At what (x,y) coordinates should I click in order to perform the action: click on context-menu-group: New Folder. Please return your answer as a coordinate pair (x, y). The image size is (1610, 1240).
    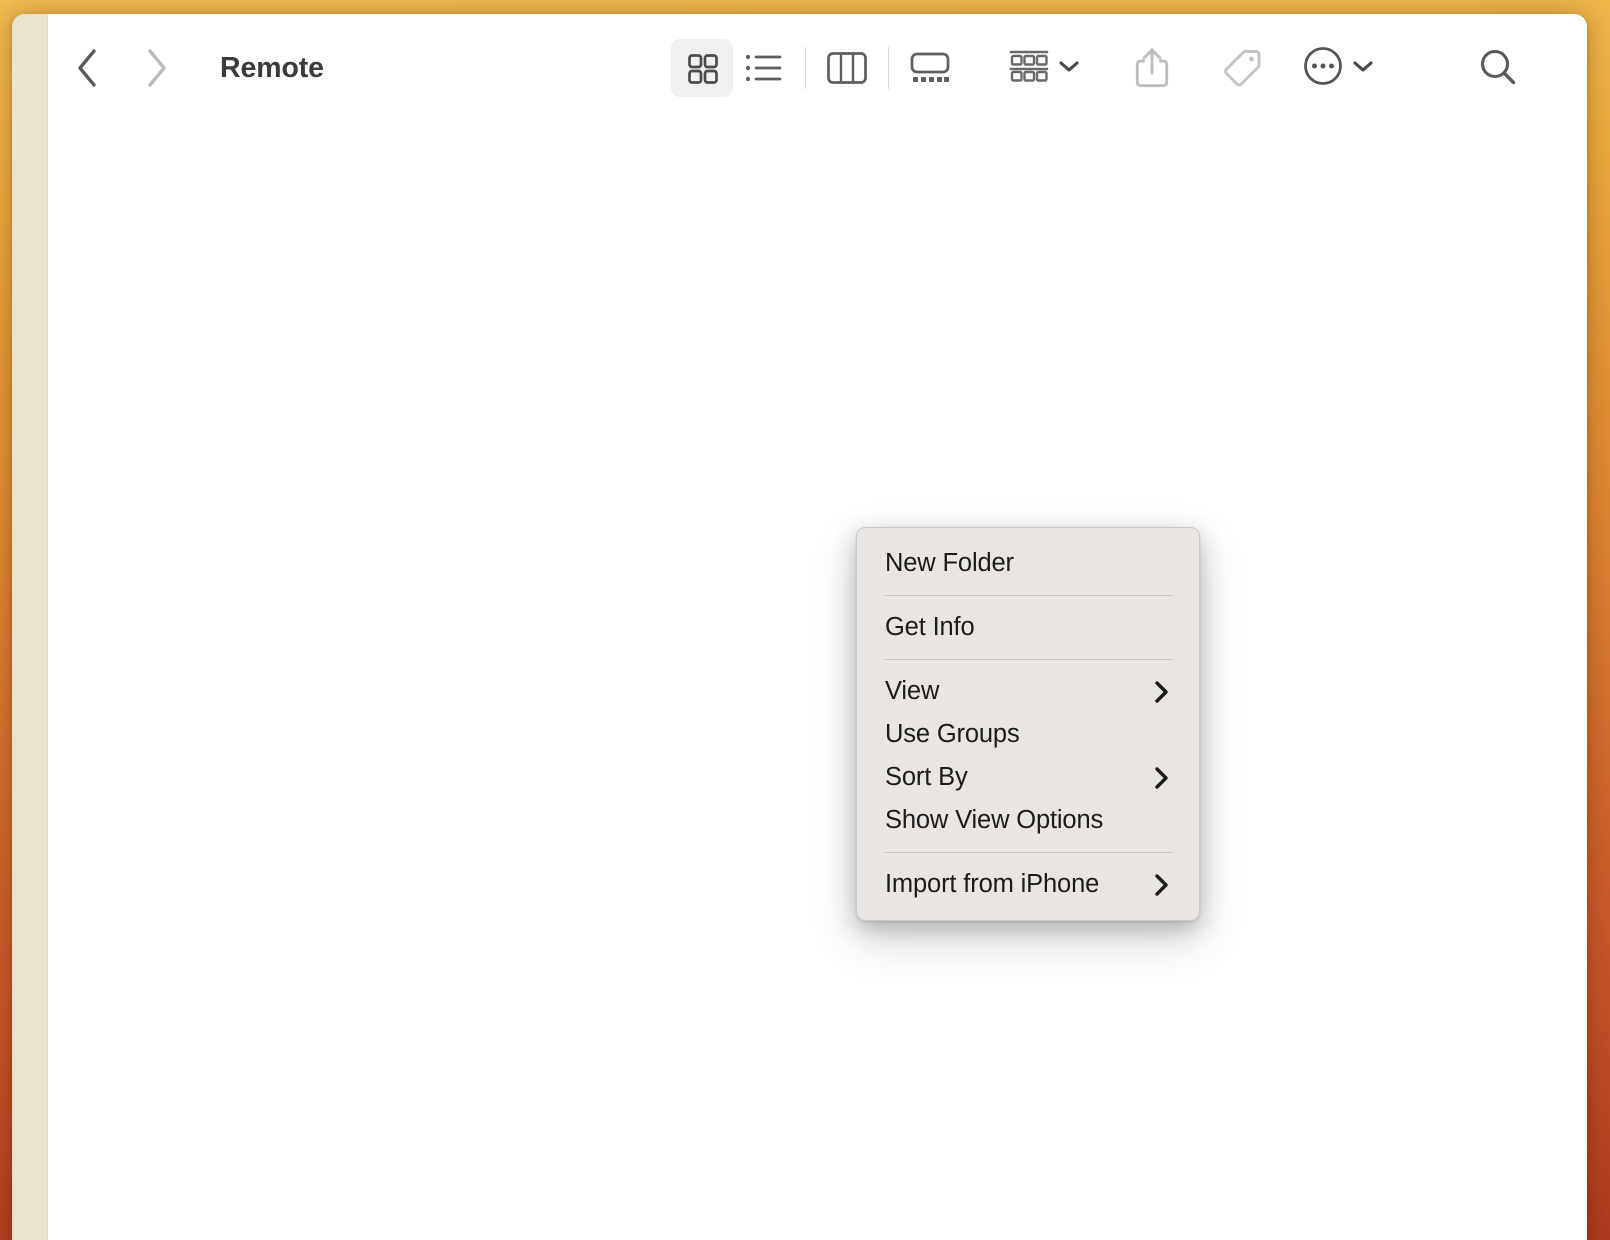
    Looking at the image, I should click on (1028, 563).